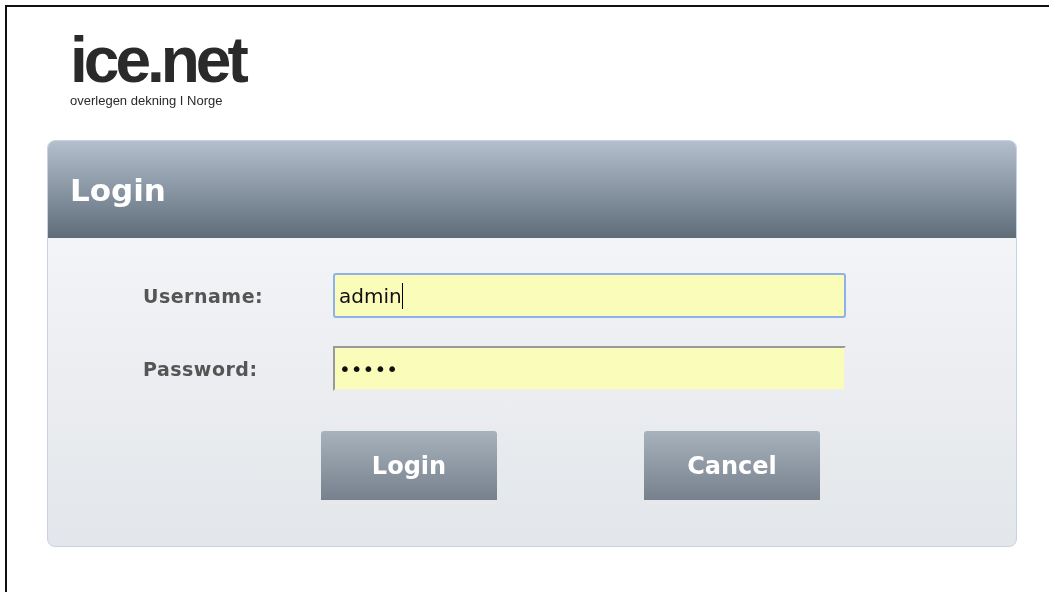 Image resolution: width=1049 pixels, height=592 pixels. Describe the element at coordinates (118, 189) in the screenshot. I see `panel-title: Login` at that location.